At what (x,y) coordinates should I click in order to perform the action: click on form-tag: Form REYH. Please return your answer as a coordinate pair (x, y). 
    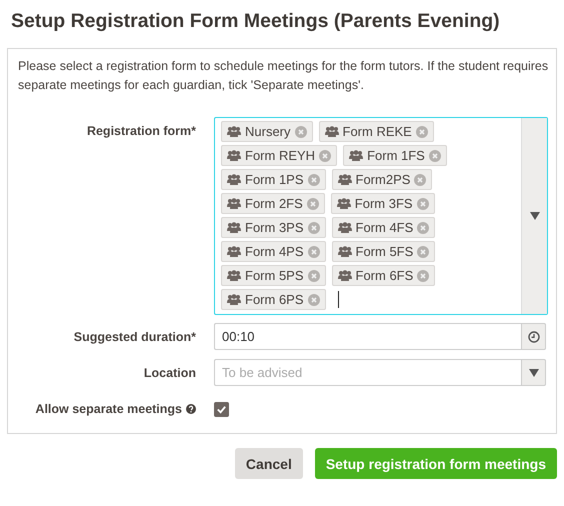
    Looking at the image, I should click on (279, 155).